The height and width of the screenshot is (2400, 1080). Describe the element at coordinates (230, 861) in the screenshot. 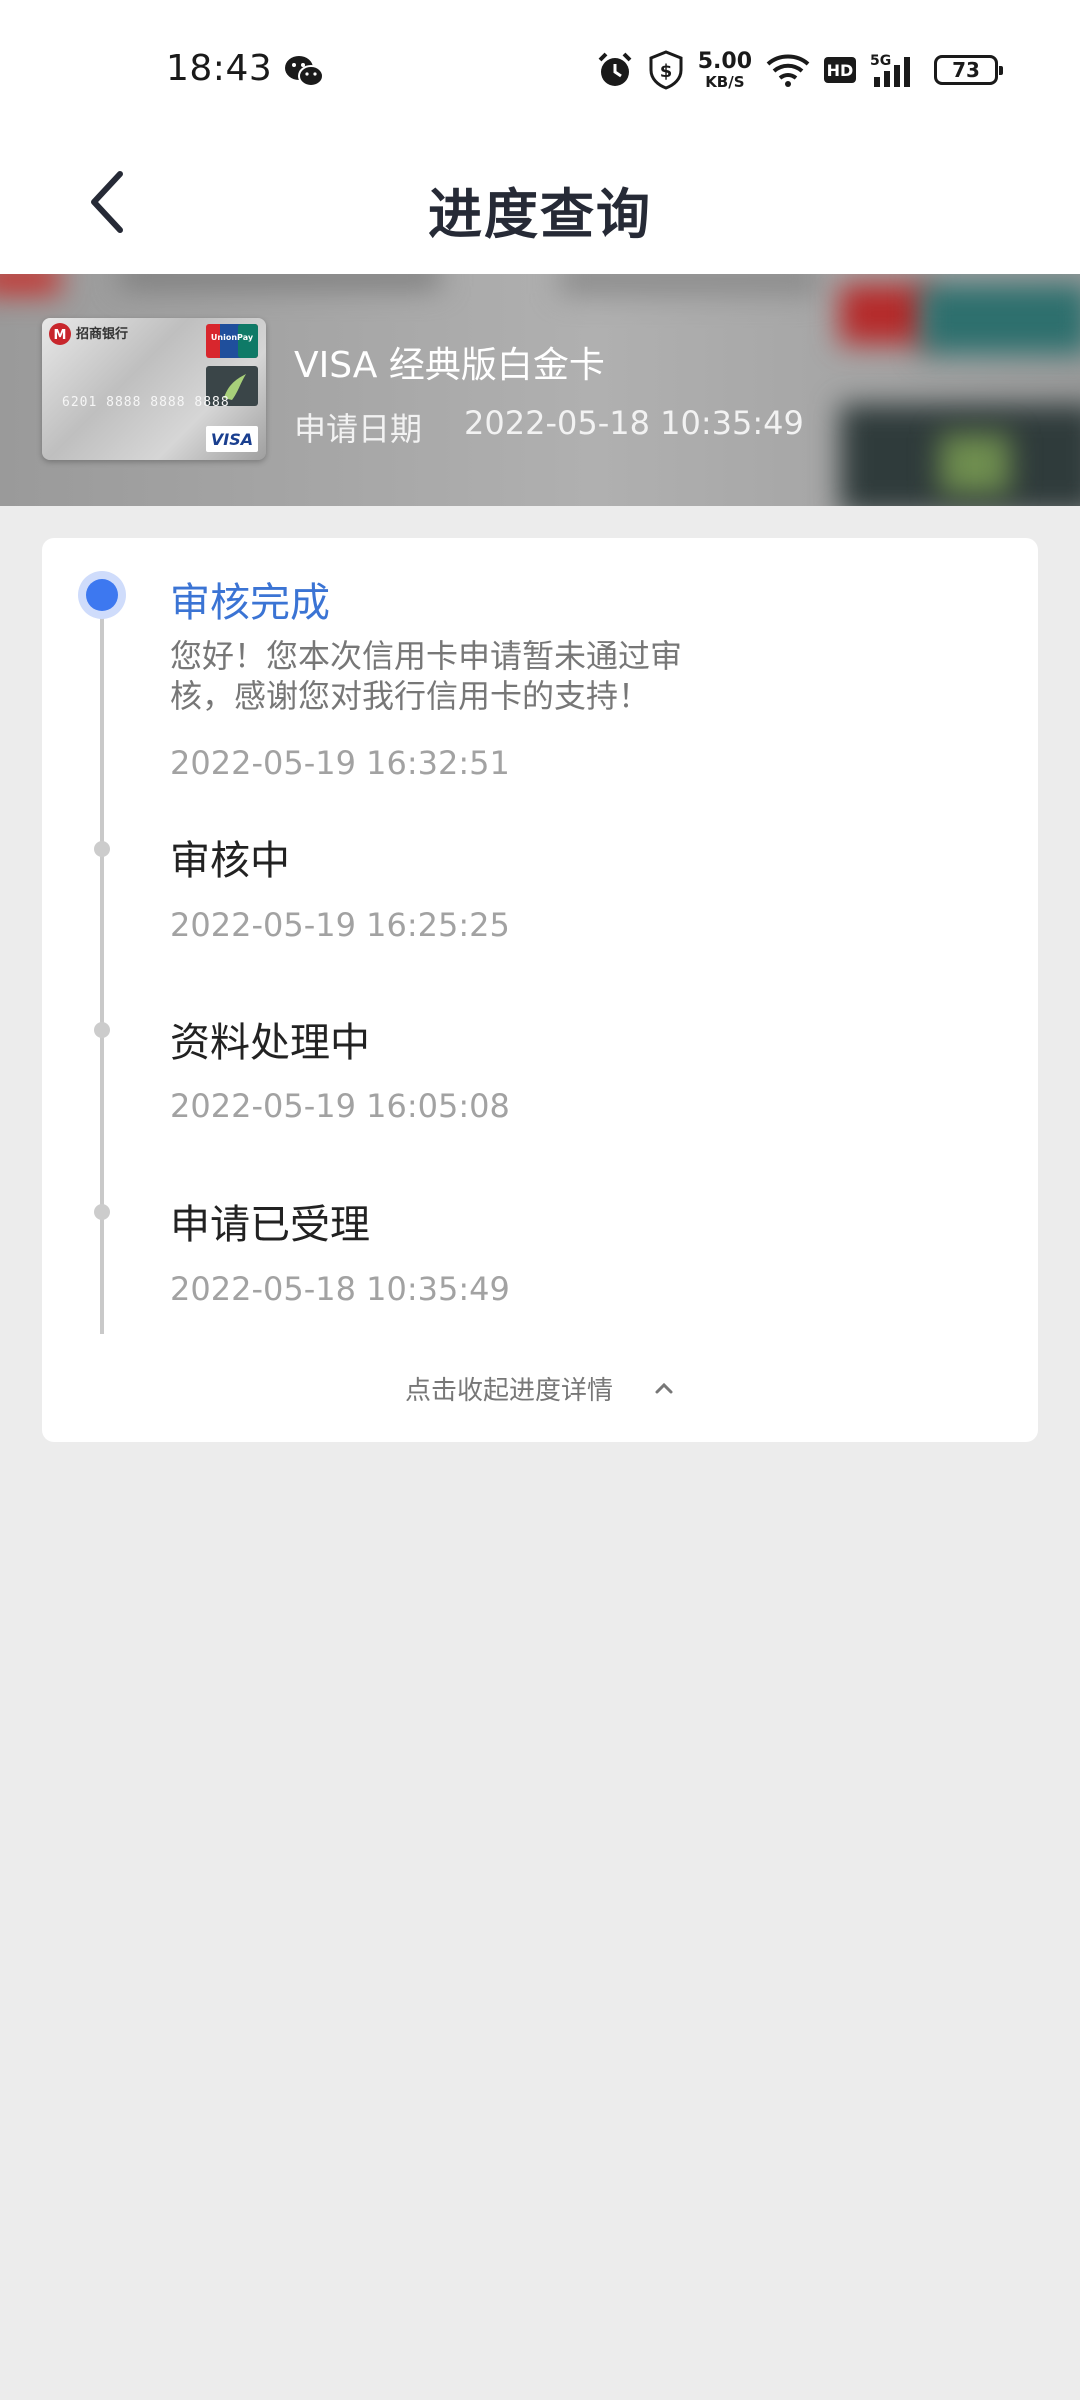

I see `step-title: 审核中` at that location.